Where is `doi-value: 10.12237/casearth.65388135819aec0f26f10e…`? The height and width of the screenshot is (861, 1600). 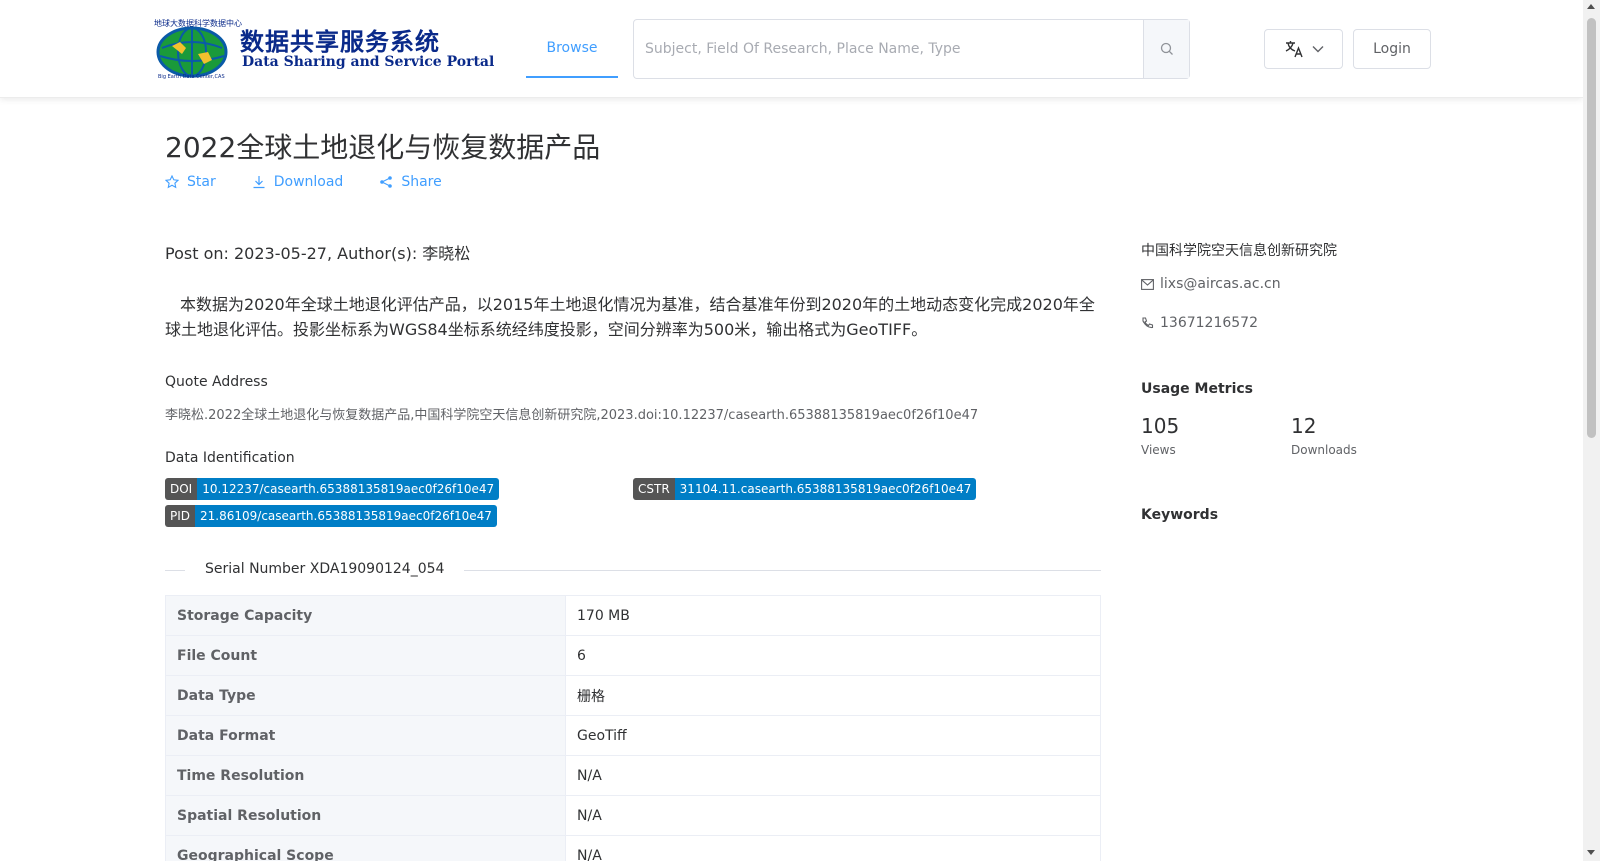
doi-value: 10.12237/casearth.65388135819aec0f26f10e… is located at coordinates (348, 489).